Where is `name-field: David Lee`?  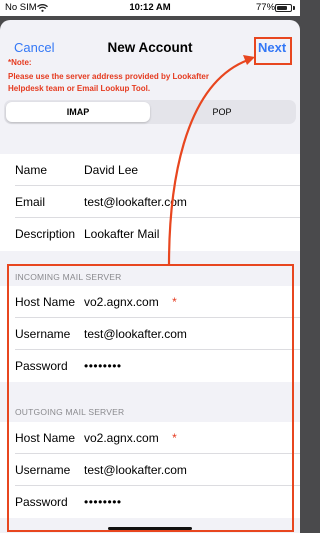 name-field: David Lee is located at coordinates (111, 170).